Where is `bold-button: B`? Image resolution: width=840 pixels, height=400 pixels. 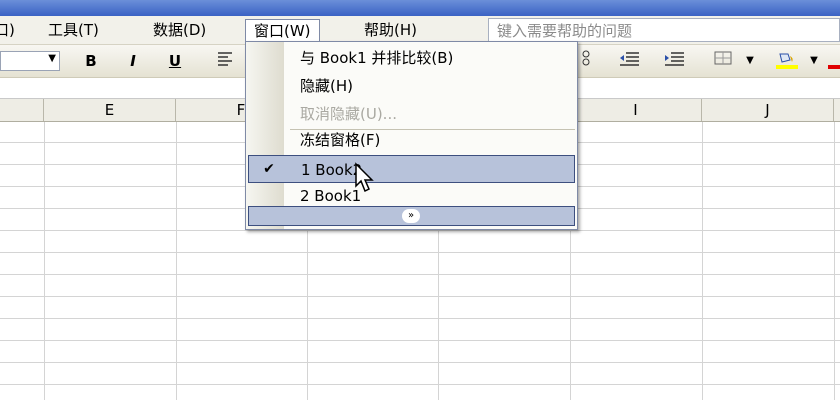
bold-button: B is located at coordinates (91, 61).